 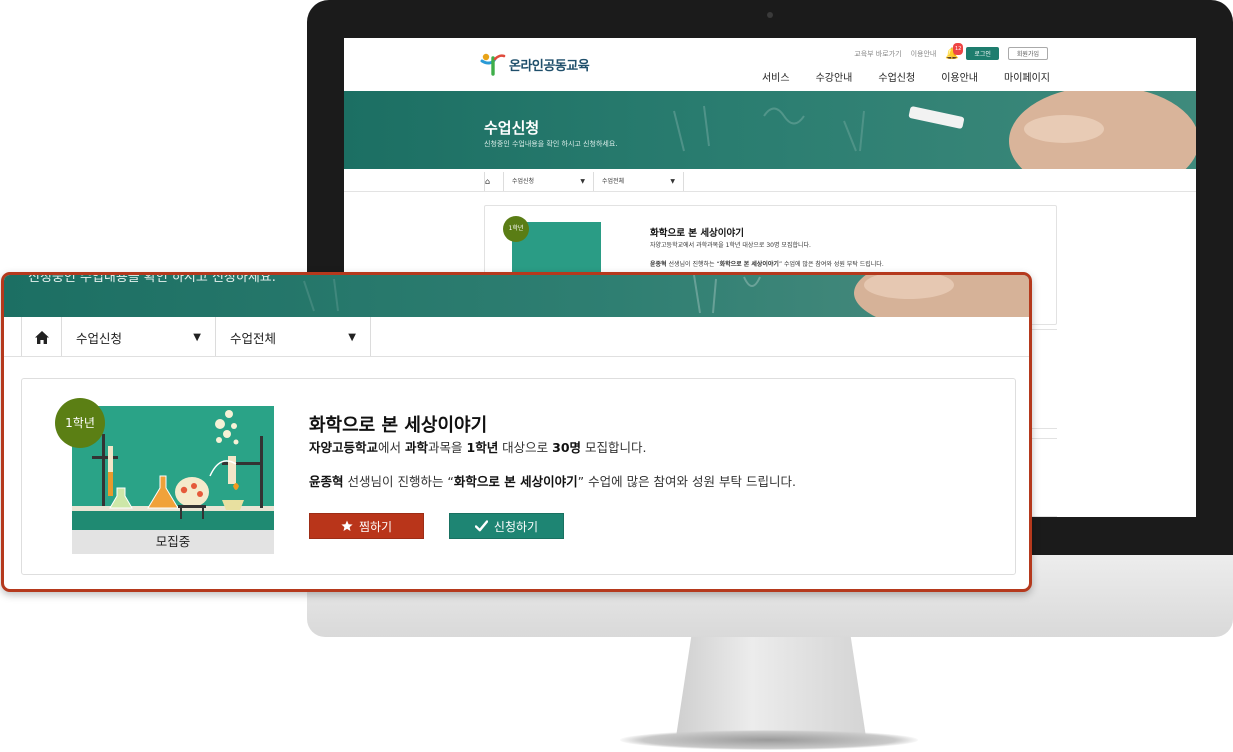 I want to click on signup-button: 회원가입, so click(x=1027, y=53).